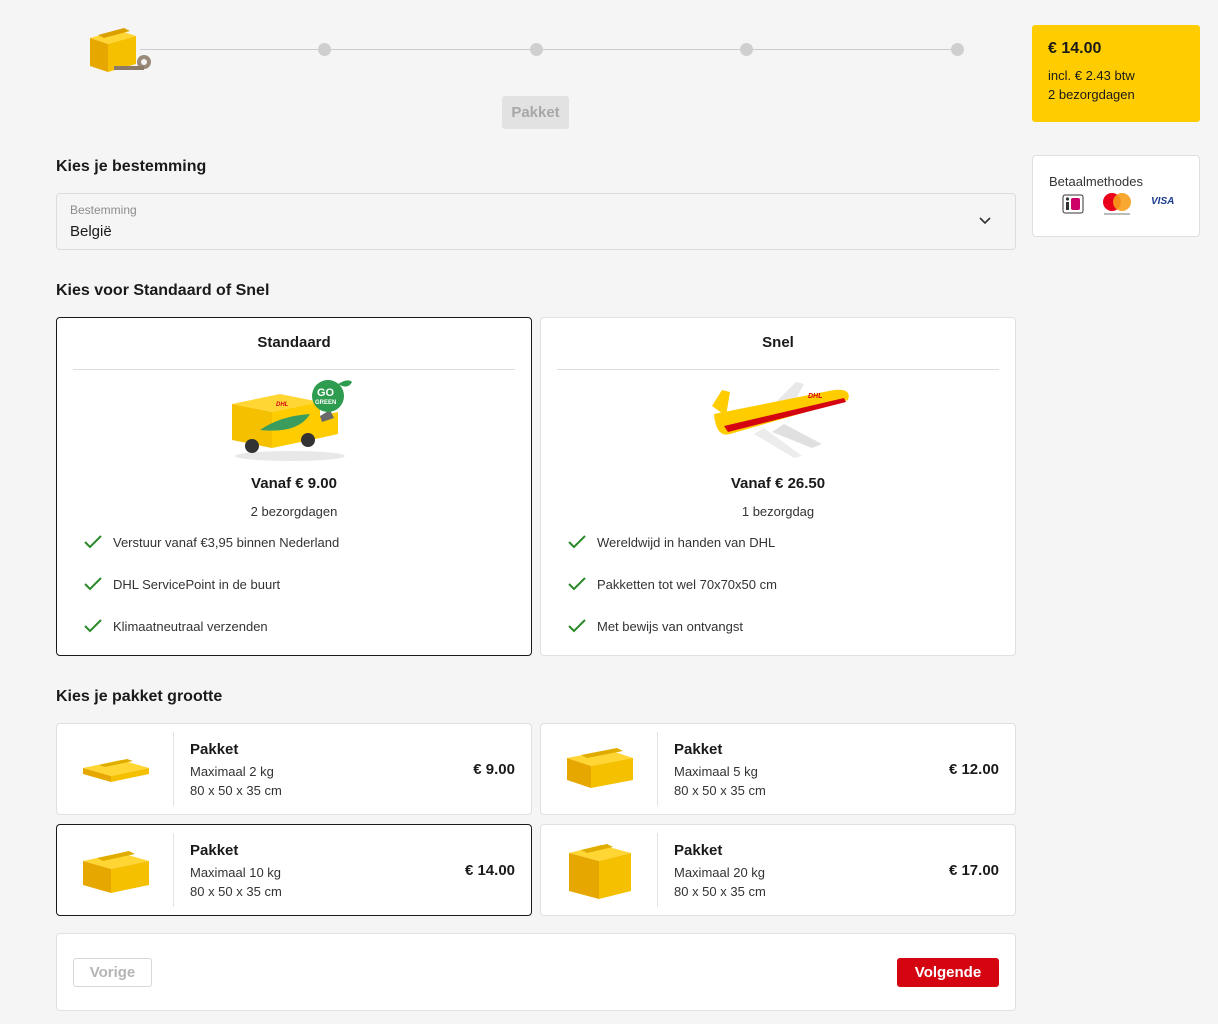 This screenshot has width=1218, height=1024. I want to click on feature-text: DHL ServicePoint in de buurt, so click(197, 584).